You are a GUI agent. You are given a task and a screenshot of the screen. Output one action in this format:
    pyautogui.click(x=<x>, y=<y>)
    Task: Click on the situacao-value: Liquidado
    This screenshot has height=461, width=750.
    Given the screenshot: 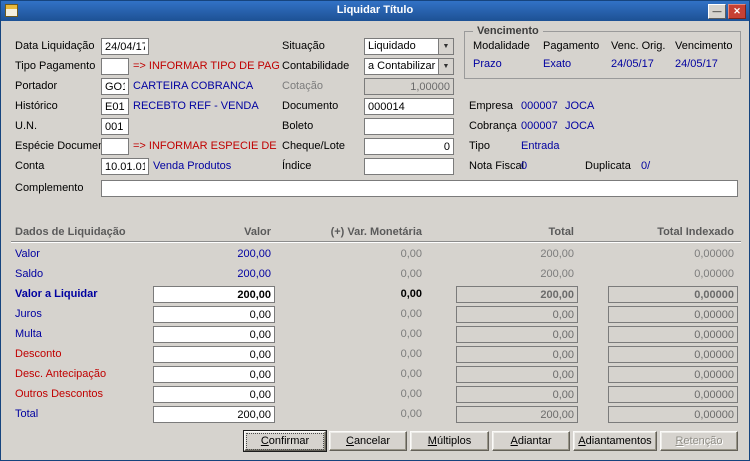 What is the action you would take?
    pyautogui.click(x=392, y=46)
    